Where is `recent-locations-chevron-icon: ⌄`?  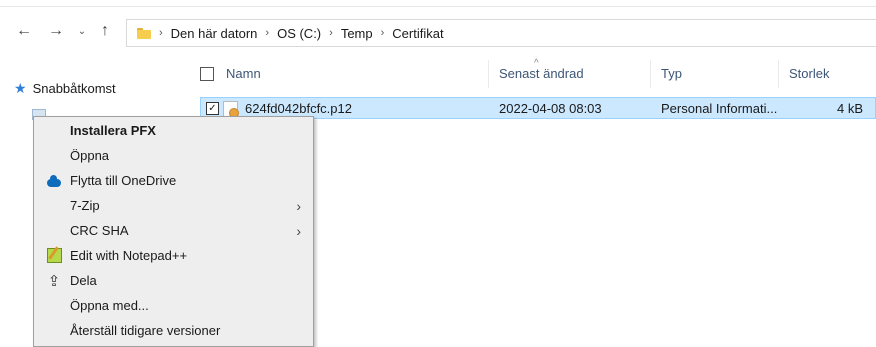
recent-locations-chevron-icon: ⌄ is located at coordinates (82, 31).